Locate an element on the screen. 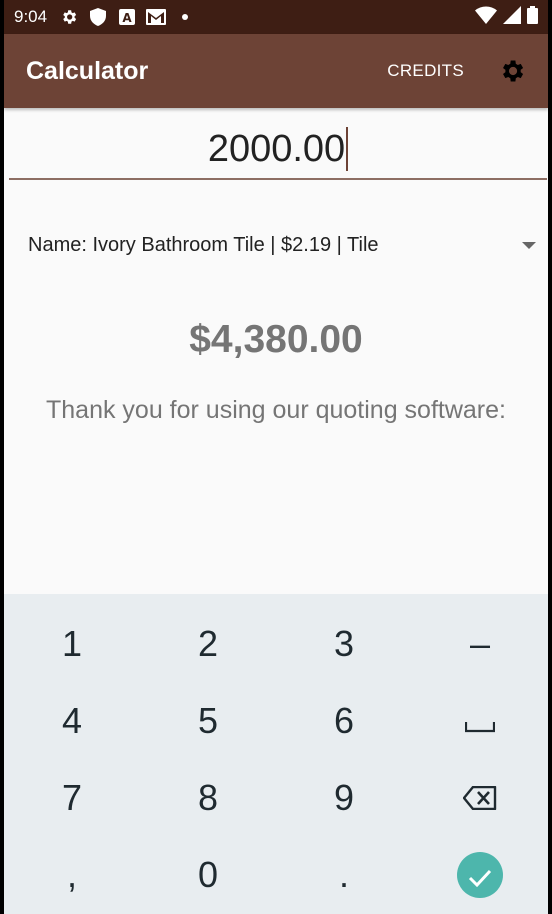 Image resolution: width=552 pixels, height=914 pixels. key-3: 3 is located at coordinates (344, 643).